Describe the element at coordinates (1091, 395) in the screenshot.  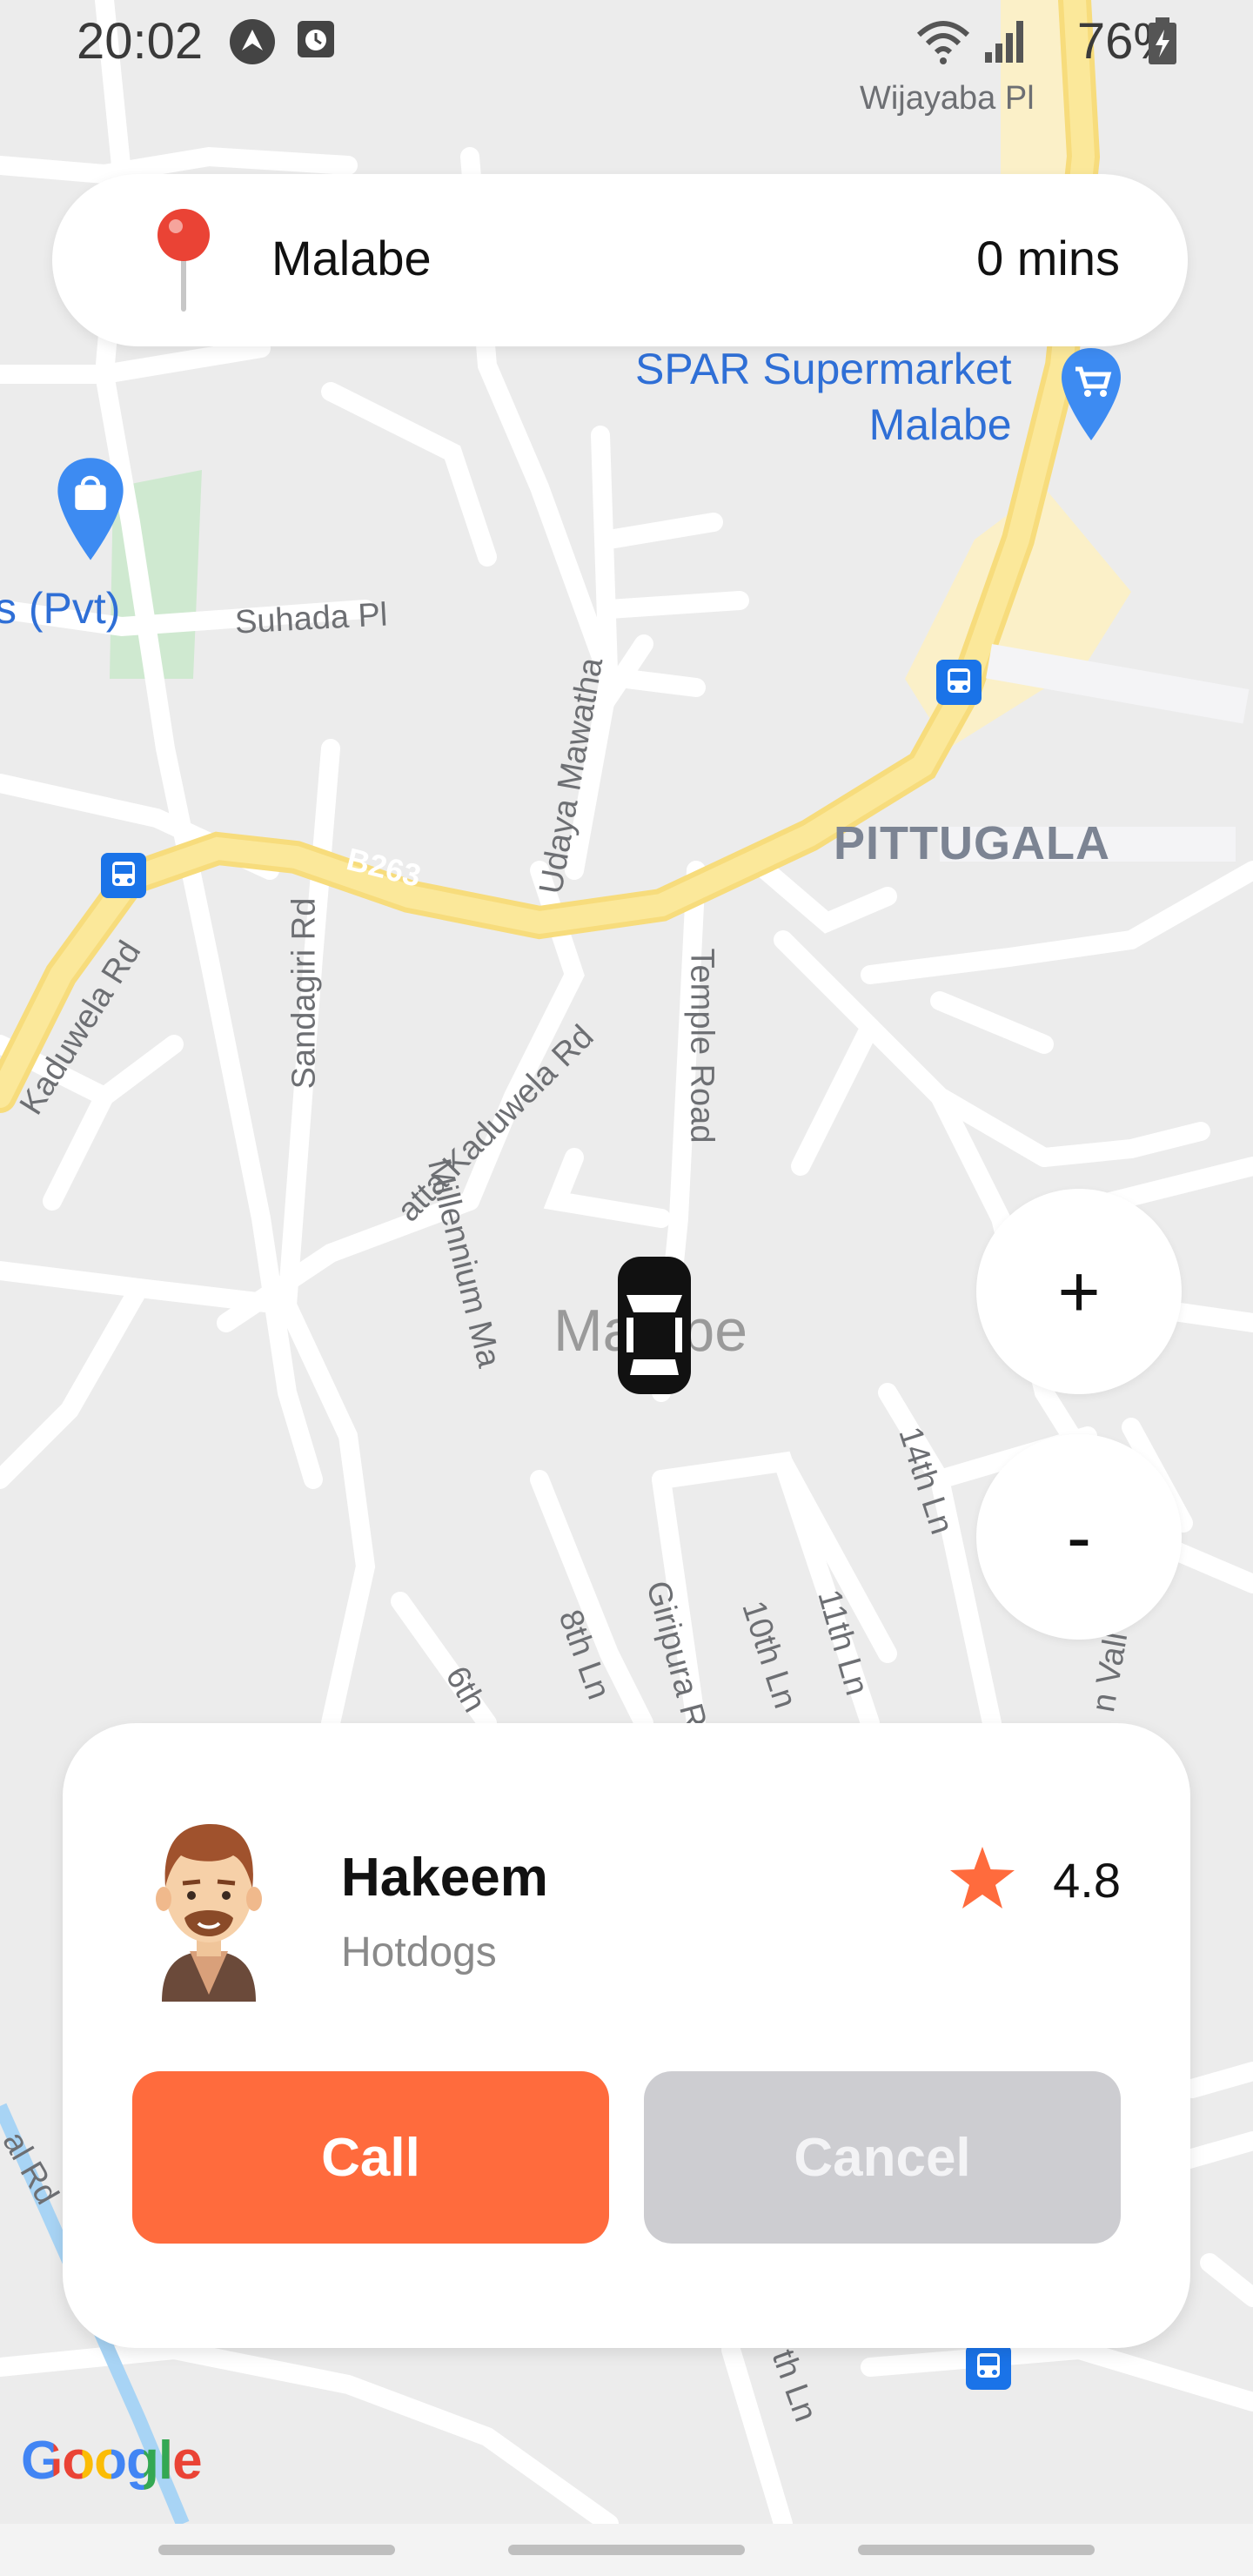
I see `cart-icon` at that location.